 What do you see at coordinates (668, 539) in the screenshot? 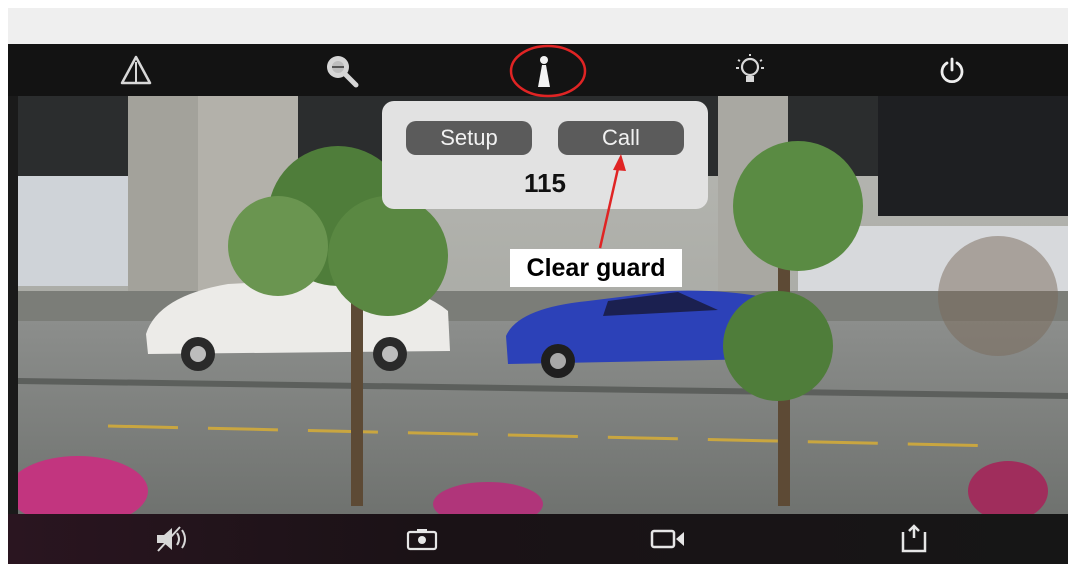
I see `record-video-icon` at bounding box center [668, 539].